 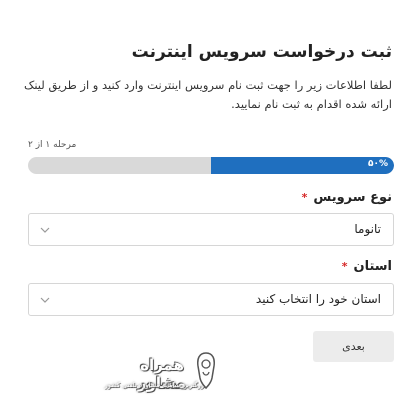 I want to click on province-select: استان خود را انتخاب کنید, so click(x=211, y=299).